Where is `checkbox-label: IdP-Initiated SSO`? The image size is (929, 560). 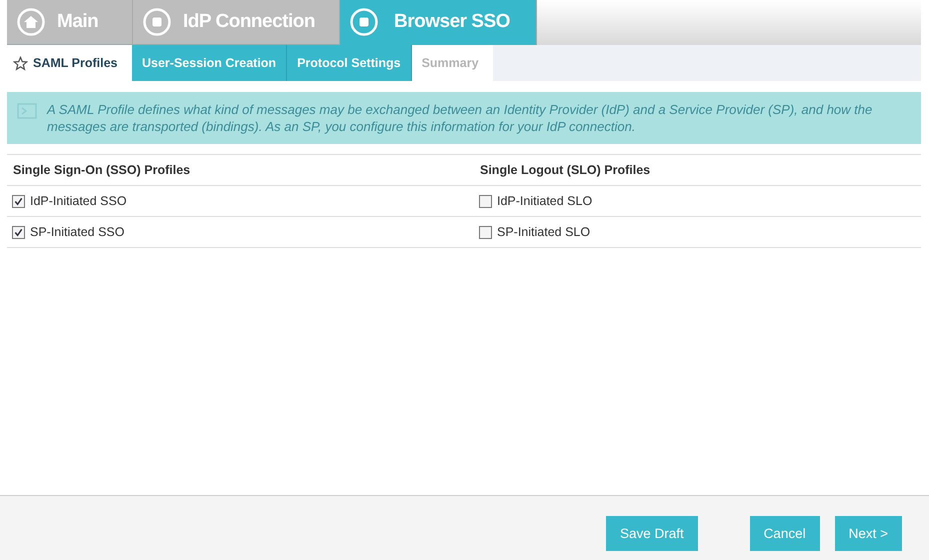
checkbox-label: IdP-Initiated SSO is located at coordinates (78, 201).